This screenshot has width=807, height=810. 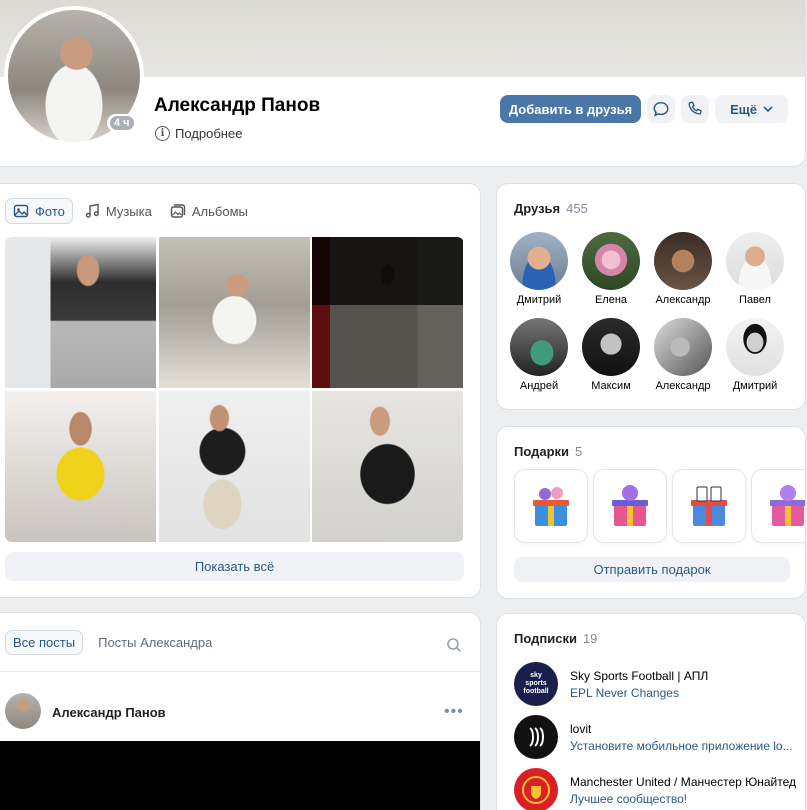 I want to click on profile-details-link: i Подробнее, so click(x=198, y=133).